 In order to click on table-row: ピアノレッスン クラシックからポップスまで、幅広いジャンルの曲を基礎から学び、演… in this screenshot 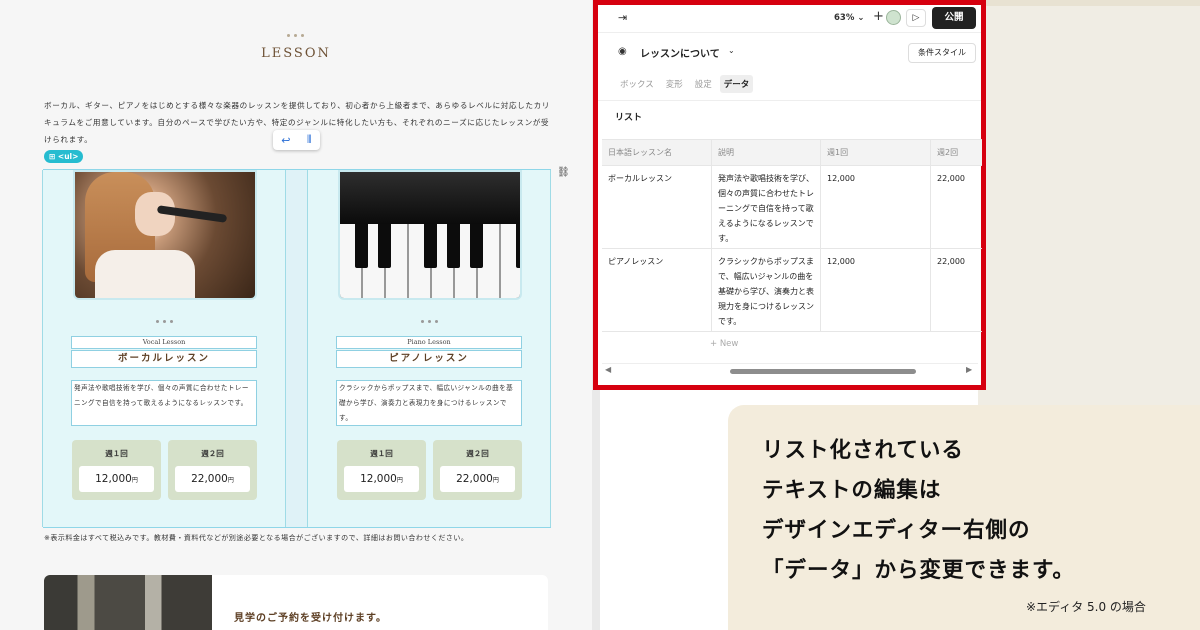, I will do `click(792, 290)`.